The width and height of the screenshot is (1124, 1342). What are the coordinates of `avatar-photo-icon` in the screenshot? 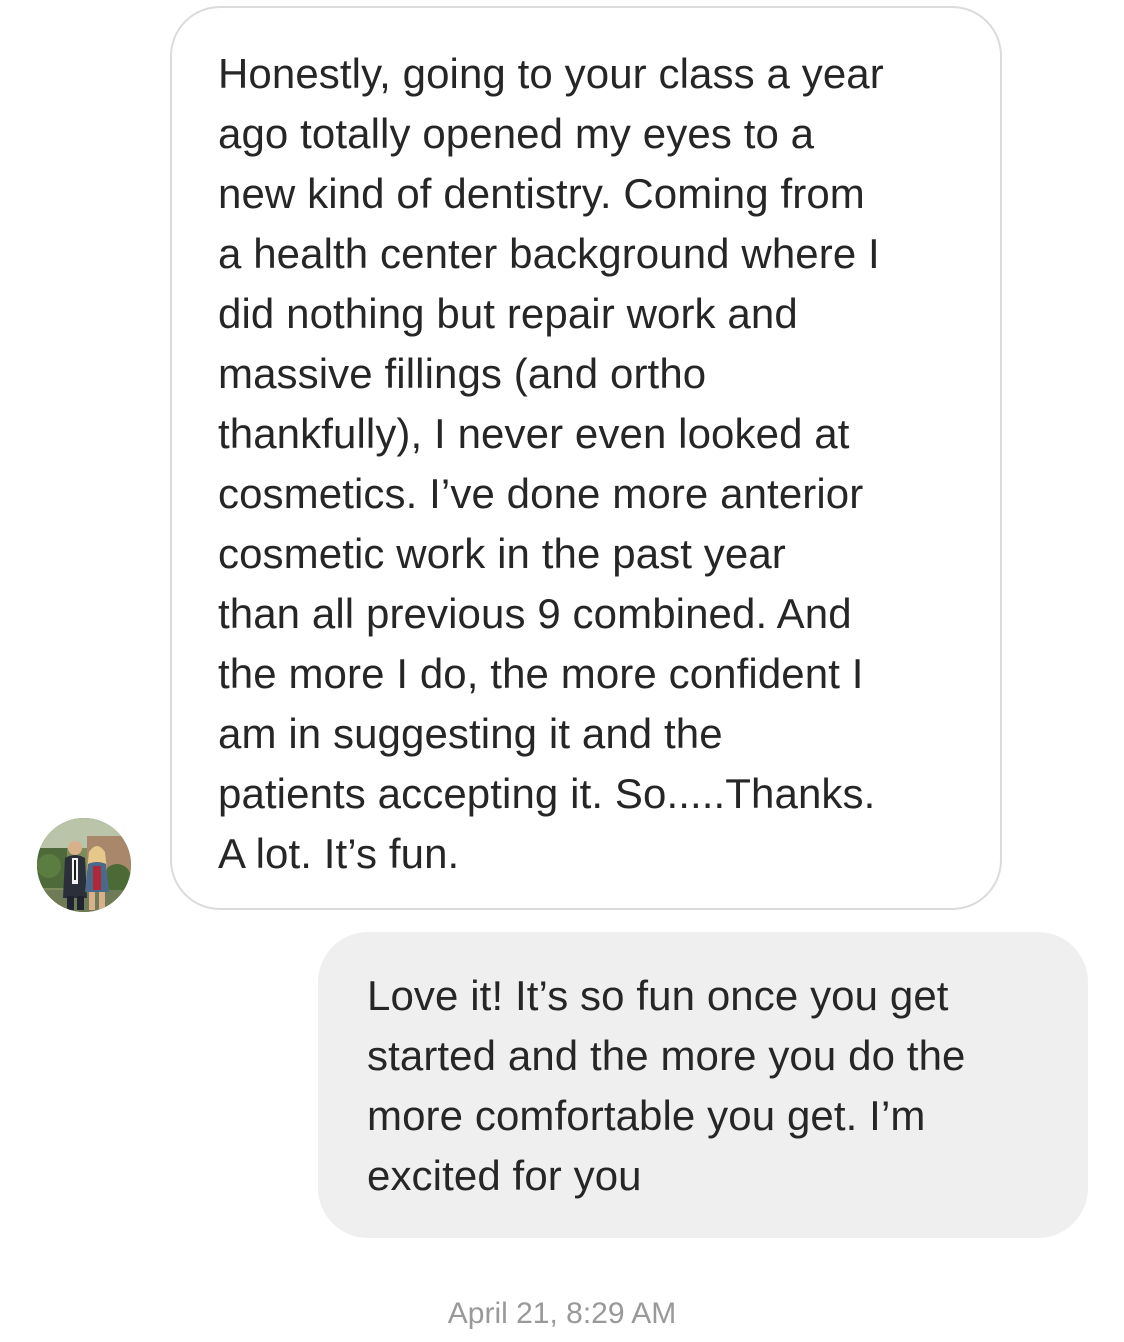 It's located at (84, 865).